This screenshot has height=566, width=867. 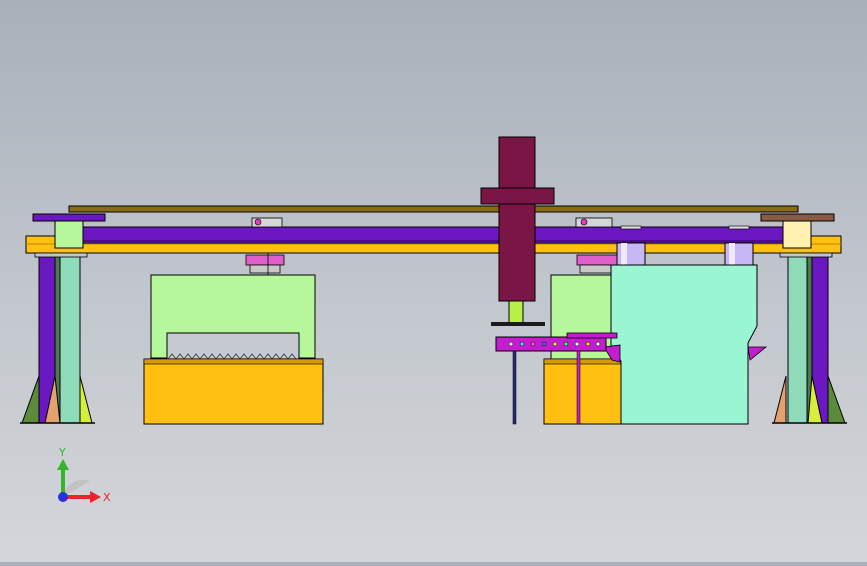 I want to click on top-rail, so click(x=433, y=209).